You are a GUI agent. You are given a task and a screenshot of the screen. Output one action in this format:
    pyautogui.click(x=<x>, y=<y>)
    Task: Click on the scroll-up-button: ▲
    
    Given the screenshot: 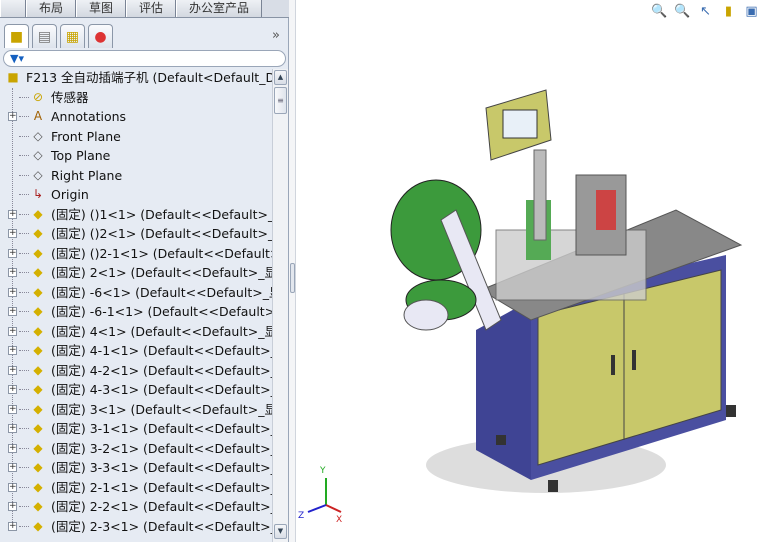 What is the action you would take?
    pyautogui.click(x=280, y=77)
    